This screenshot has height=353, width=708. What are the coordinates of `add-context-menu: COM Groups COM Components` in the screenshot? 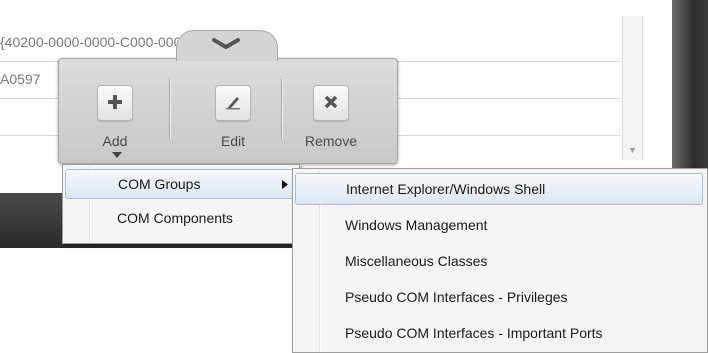 It's located at (181, 204).